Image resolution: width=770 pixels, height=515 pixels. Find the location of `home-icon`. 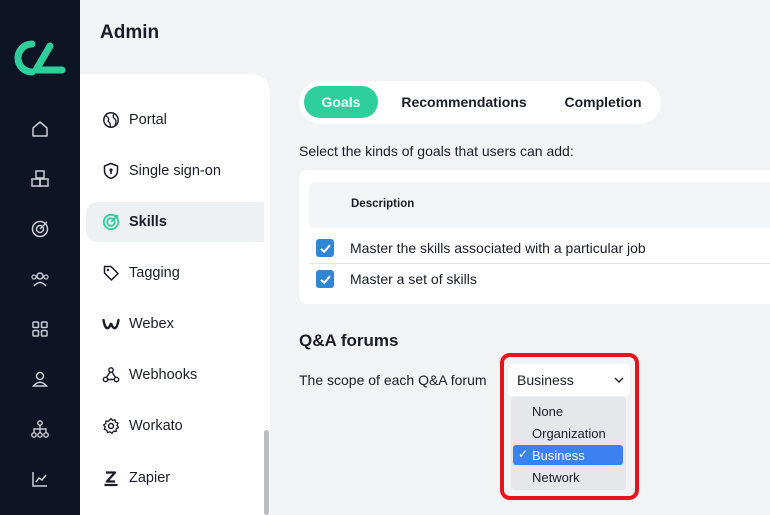

home-icon is located at coordinates (40, 129).